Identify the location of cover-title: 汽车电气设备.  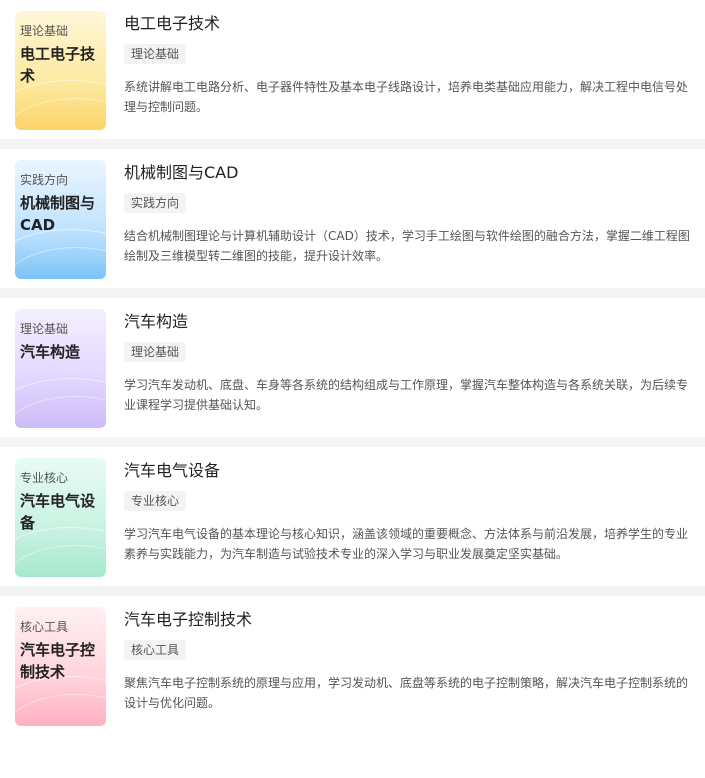
(58, 512).